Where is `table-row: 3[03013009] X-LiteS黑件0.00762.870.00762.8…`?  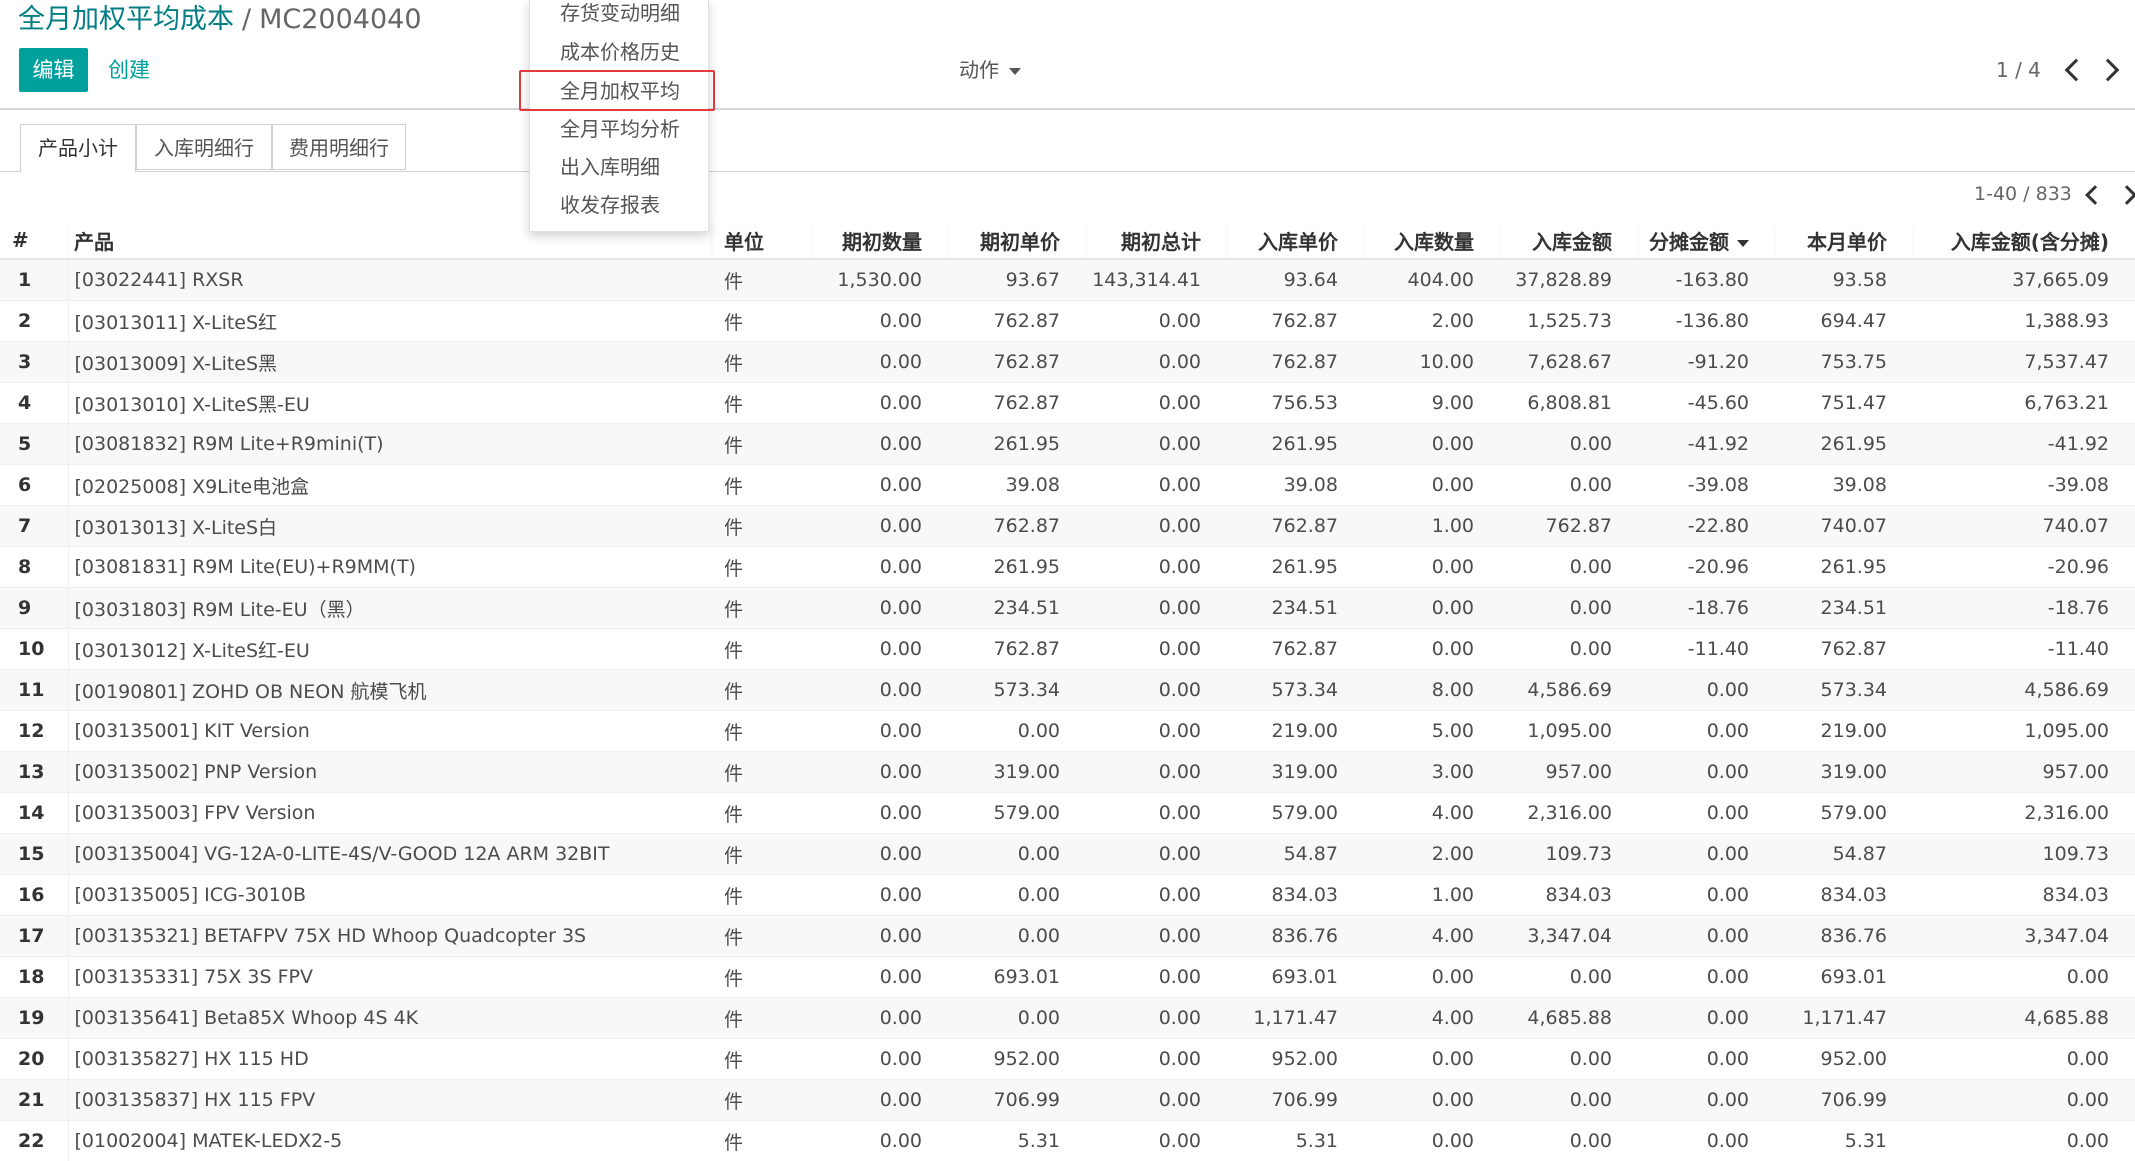
table-row: 3[03013009] X-LiteS黑件0.00762.870.00762.8… is located at coordinates (1067, 362).